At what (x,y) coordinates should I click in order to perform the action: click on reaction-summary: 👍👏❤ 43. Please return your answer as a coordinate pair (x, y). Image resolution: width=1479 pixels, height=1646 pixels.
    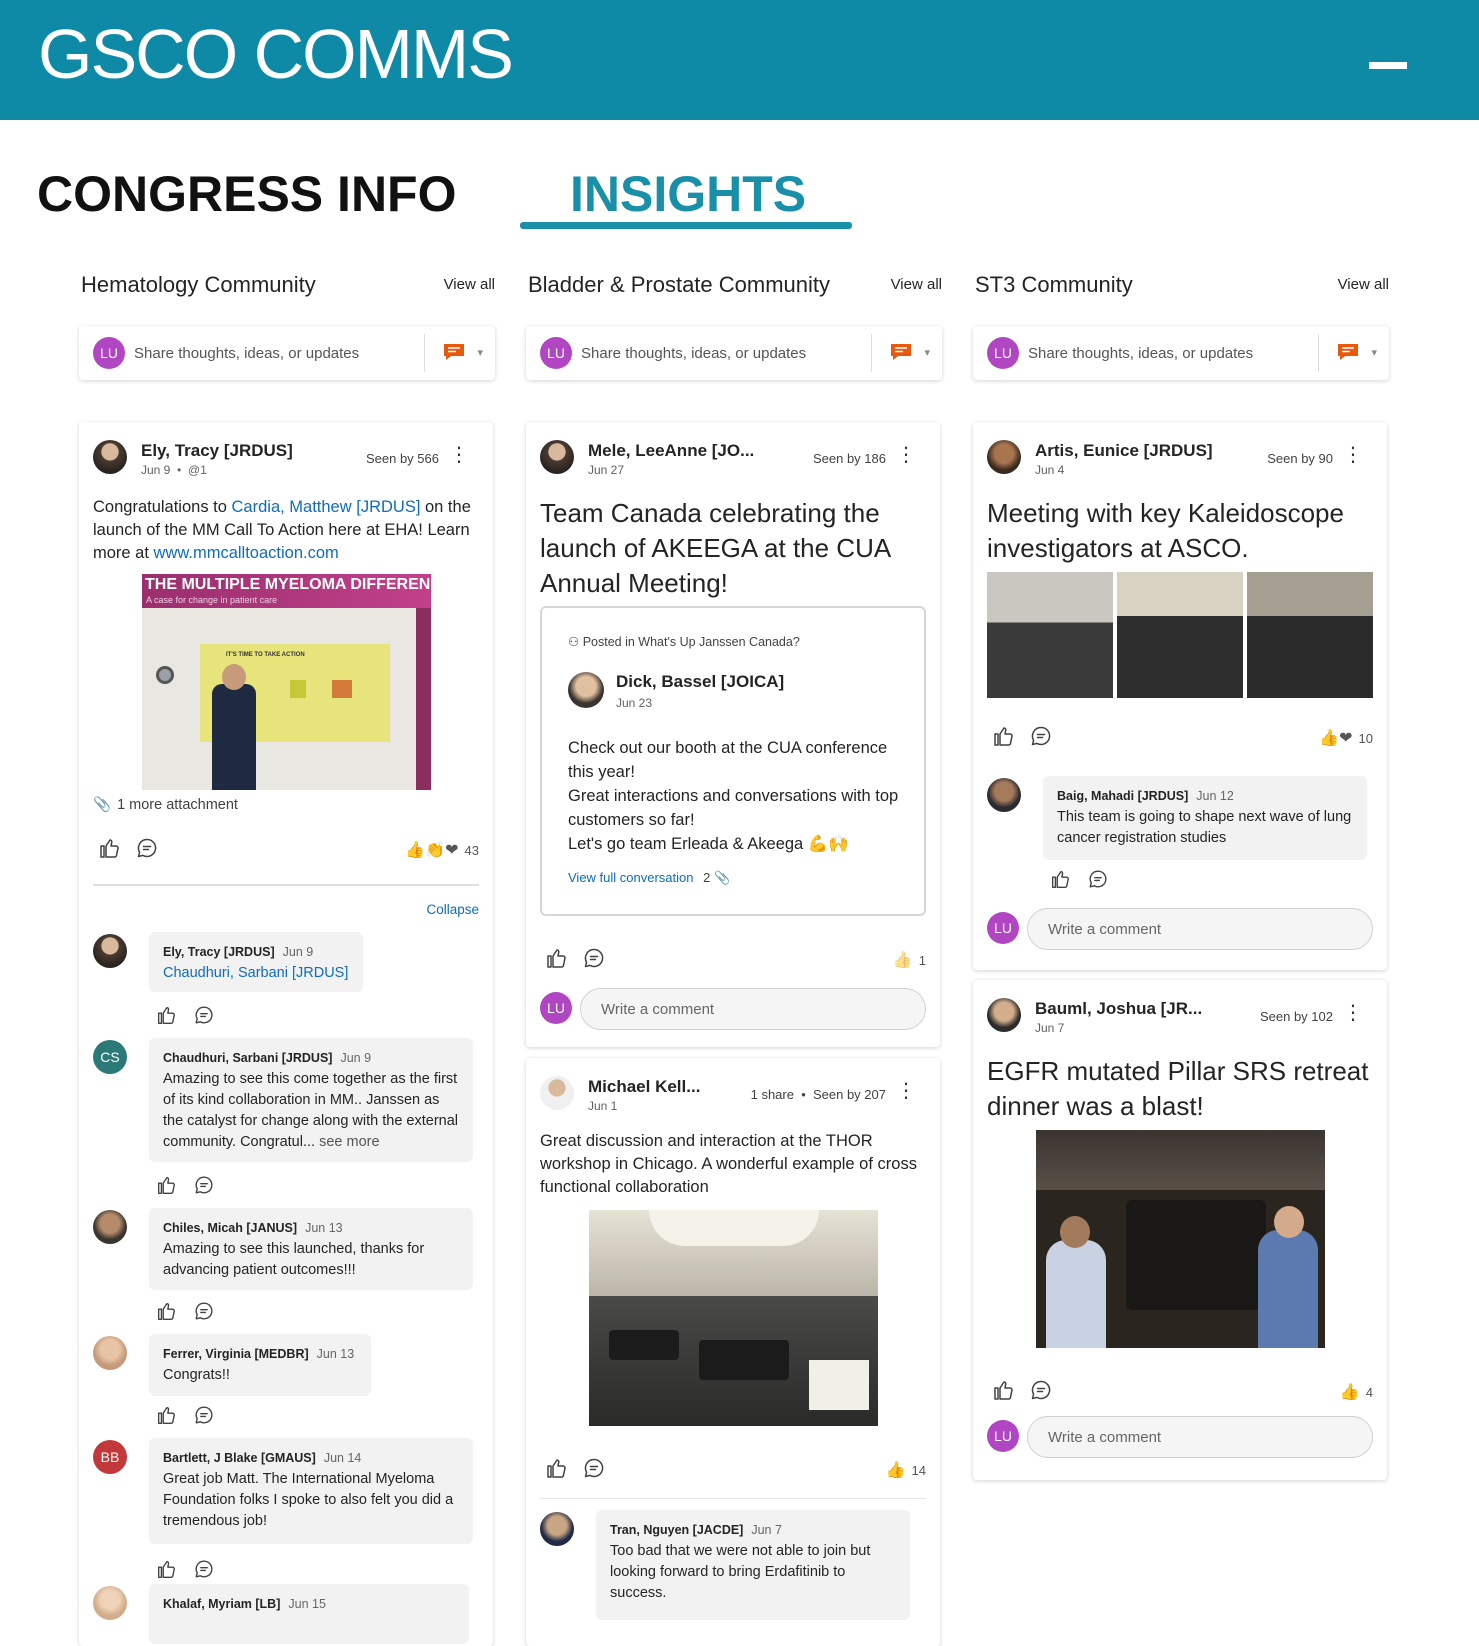
    Looking at the image, I should click on (442, 850).